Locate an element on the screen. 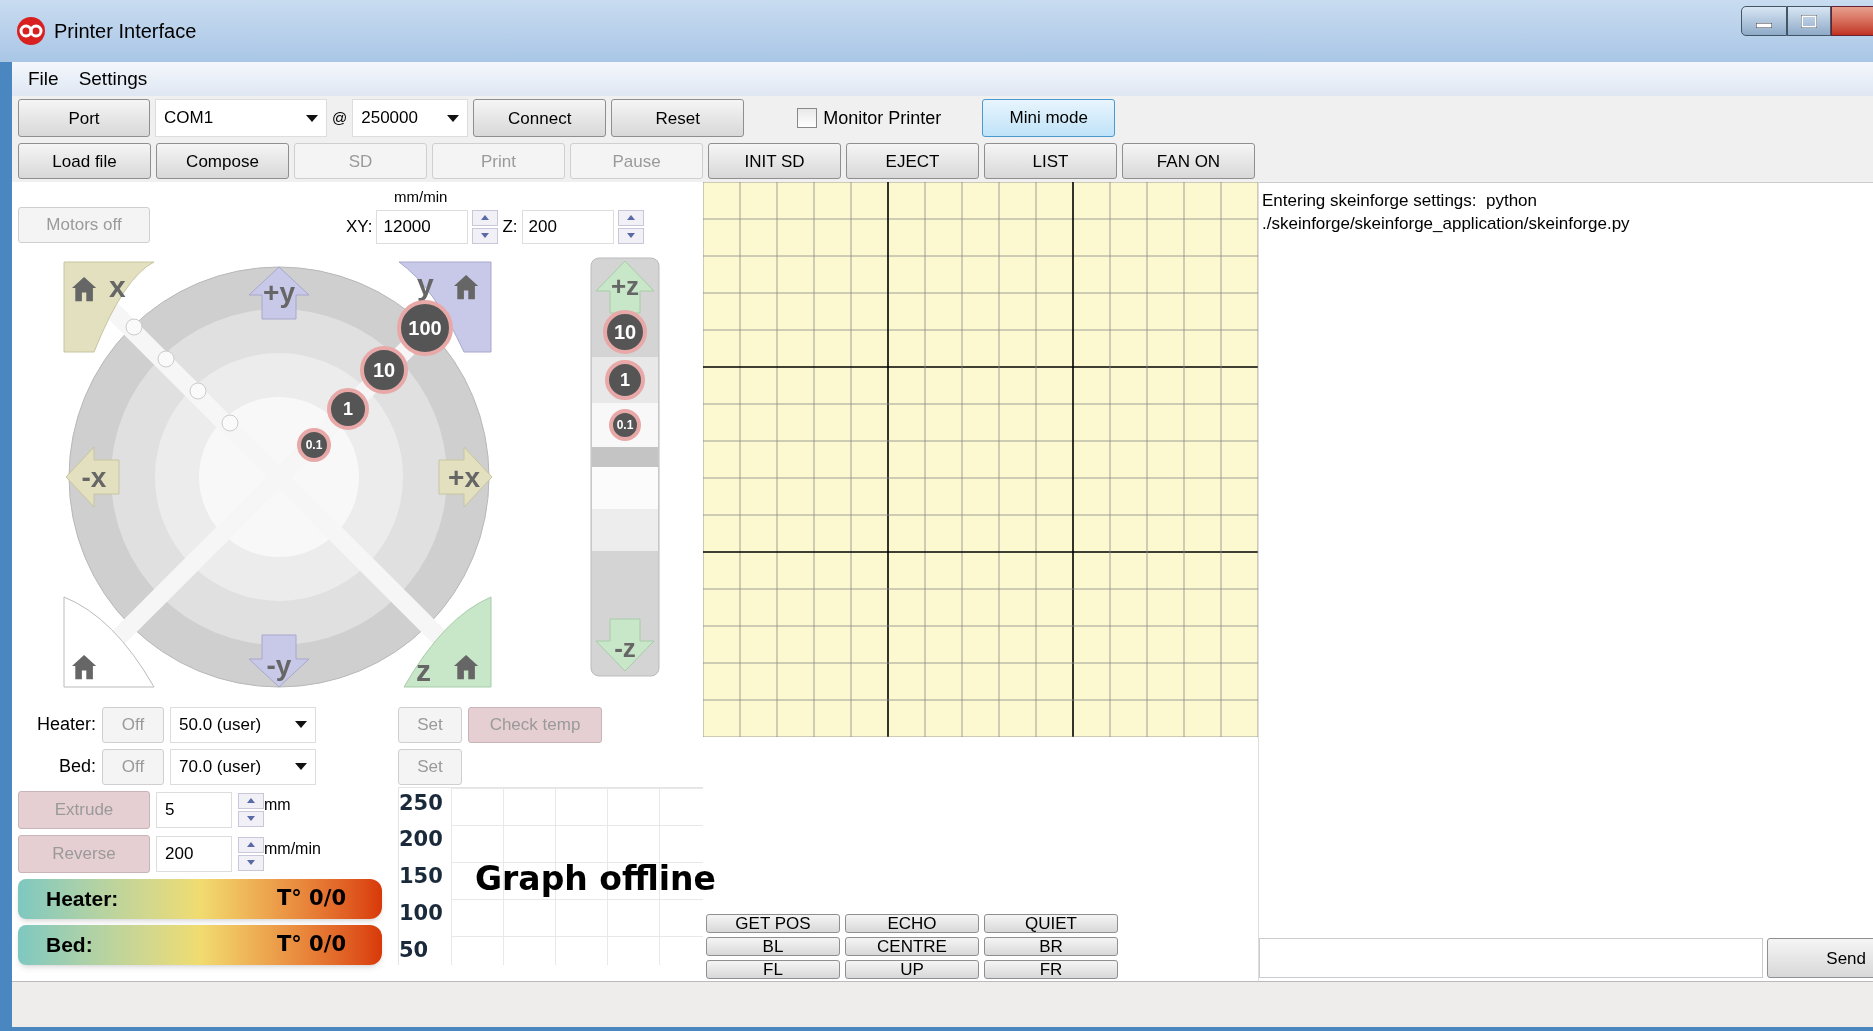 The width and height of the screenshot is (1873, 1031). graph-message: Graph offline is located at coordinates (595, 878).